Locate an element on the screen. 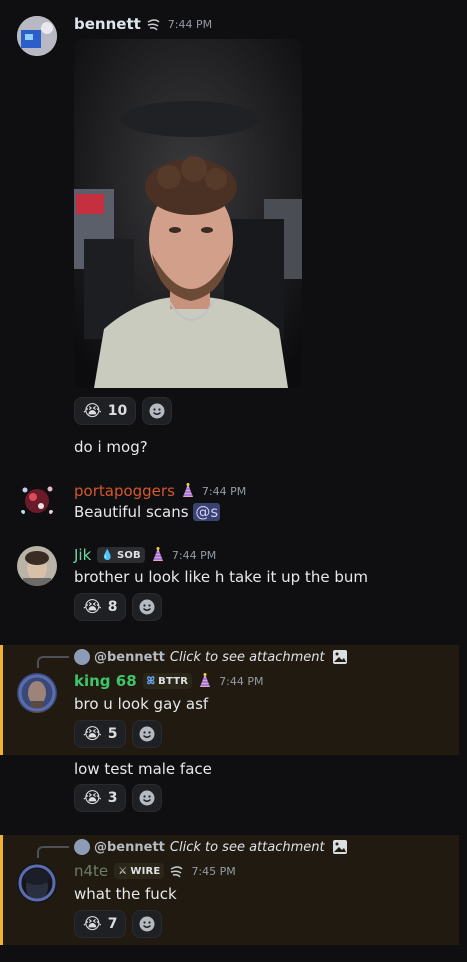 This screenshot has height=962, width=467. butterfly-icon: ꕤ is located at coordinates (151, 681).